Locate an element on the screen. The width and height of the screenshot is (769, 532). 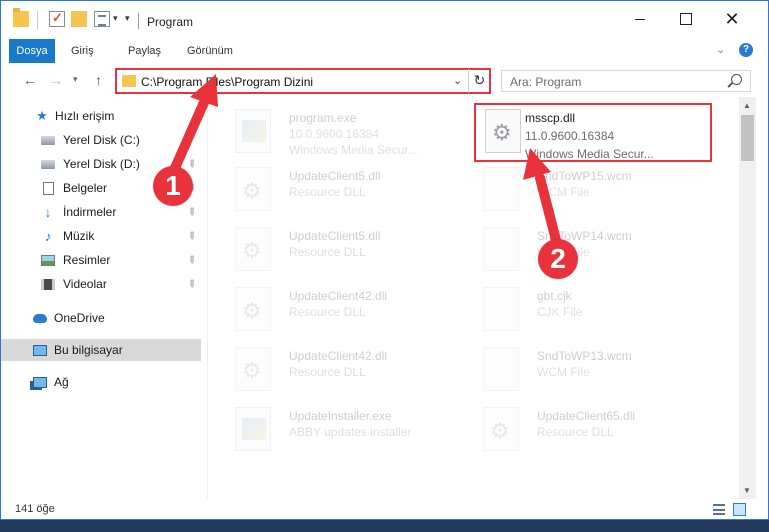
tab-home: Giriş is located at coordinates (82, 51).